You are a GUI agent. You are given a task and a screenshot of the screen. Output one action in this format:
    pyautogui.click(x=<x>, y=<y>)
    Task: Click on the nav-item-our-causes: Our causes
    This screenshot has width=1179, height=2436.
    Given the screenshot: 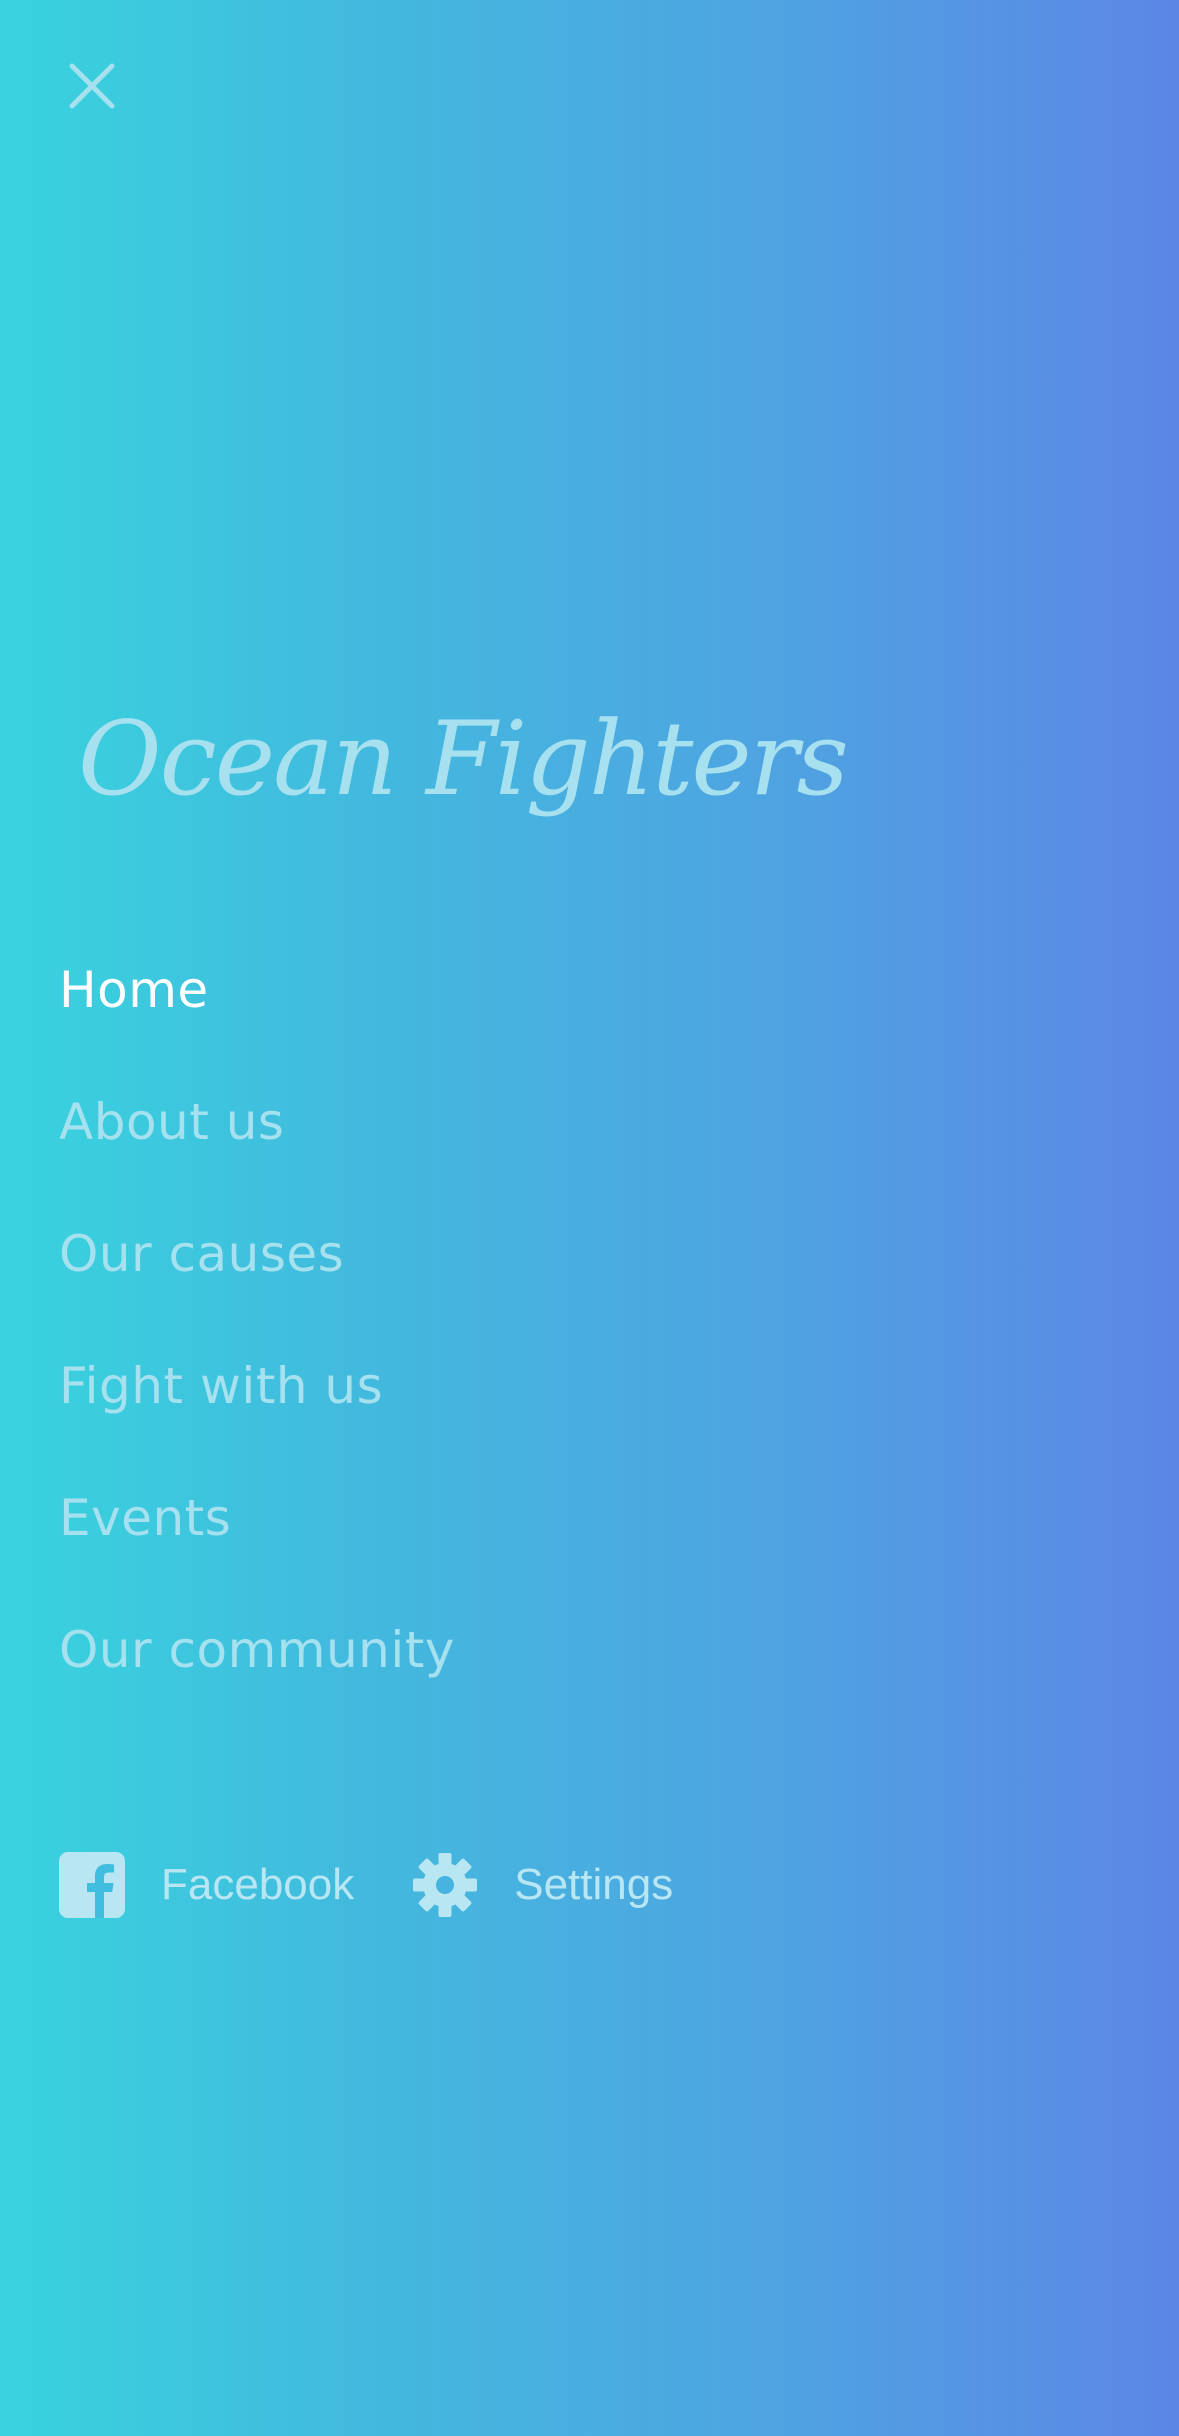 What is the action you would take?
    pyautogui.click(x=257, y=1285)
    